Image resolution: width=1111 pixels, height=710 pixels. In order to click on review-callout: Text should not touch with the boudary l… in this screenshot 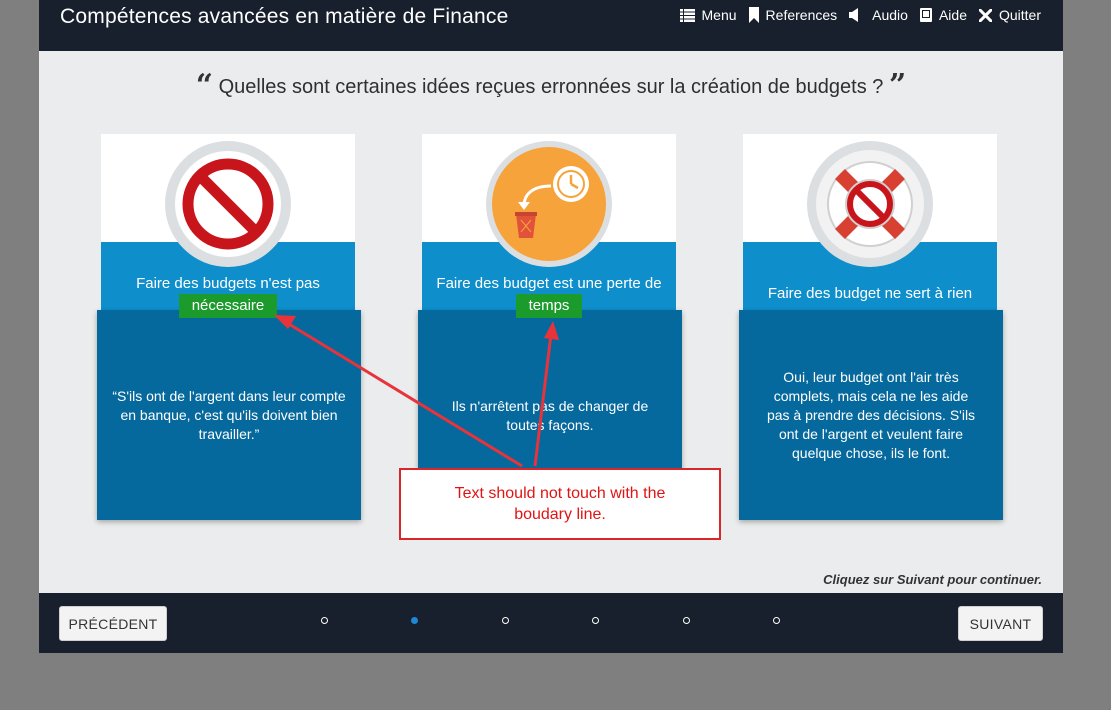, I will do `click(560, 504)`.